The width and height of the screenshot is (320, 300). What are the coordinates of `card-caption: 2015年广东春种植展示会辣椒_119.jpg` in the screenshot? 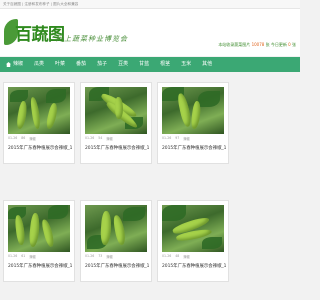 It's located at (117, 148).